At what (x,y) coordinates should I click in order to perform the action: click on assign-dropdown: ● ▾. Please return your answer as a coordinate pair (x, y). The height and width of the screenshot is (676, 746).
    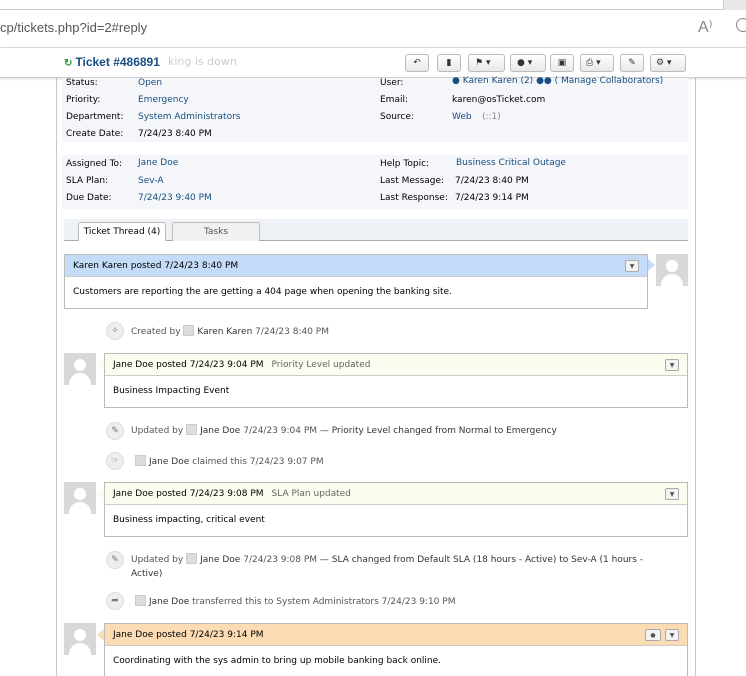
    Looking at the image, I should click on (528, 63).